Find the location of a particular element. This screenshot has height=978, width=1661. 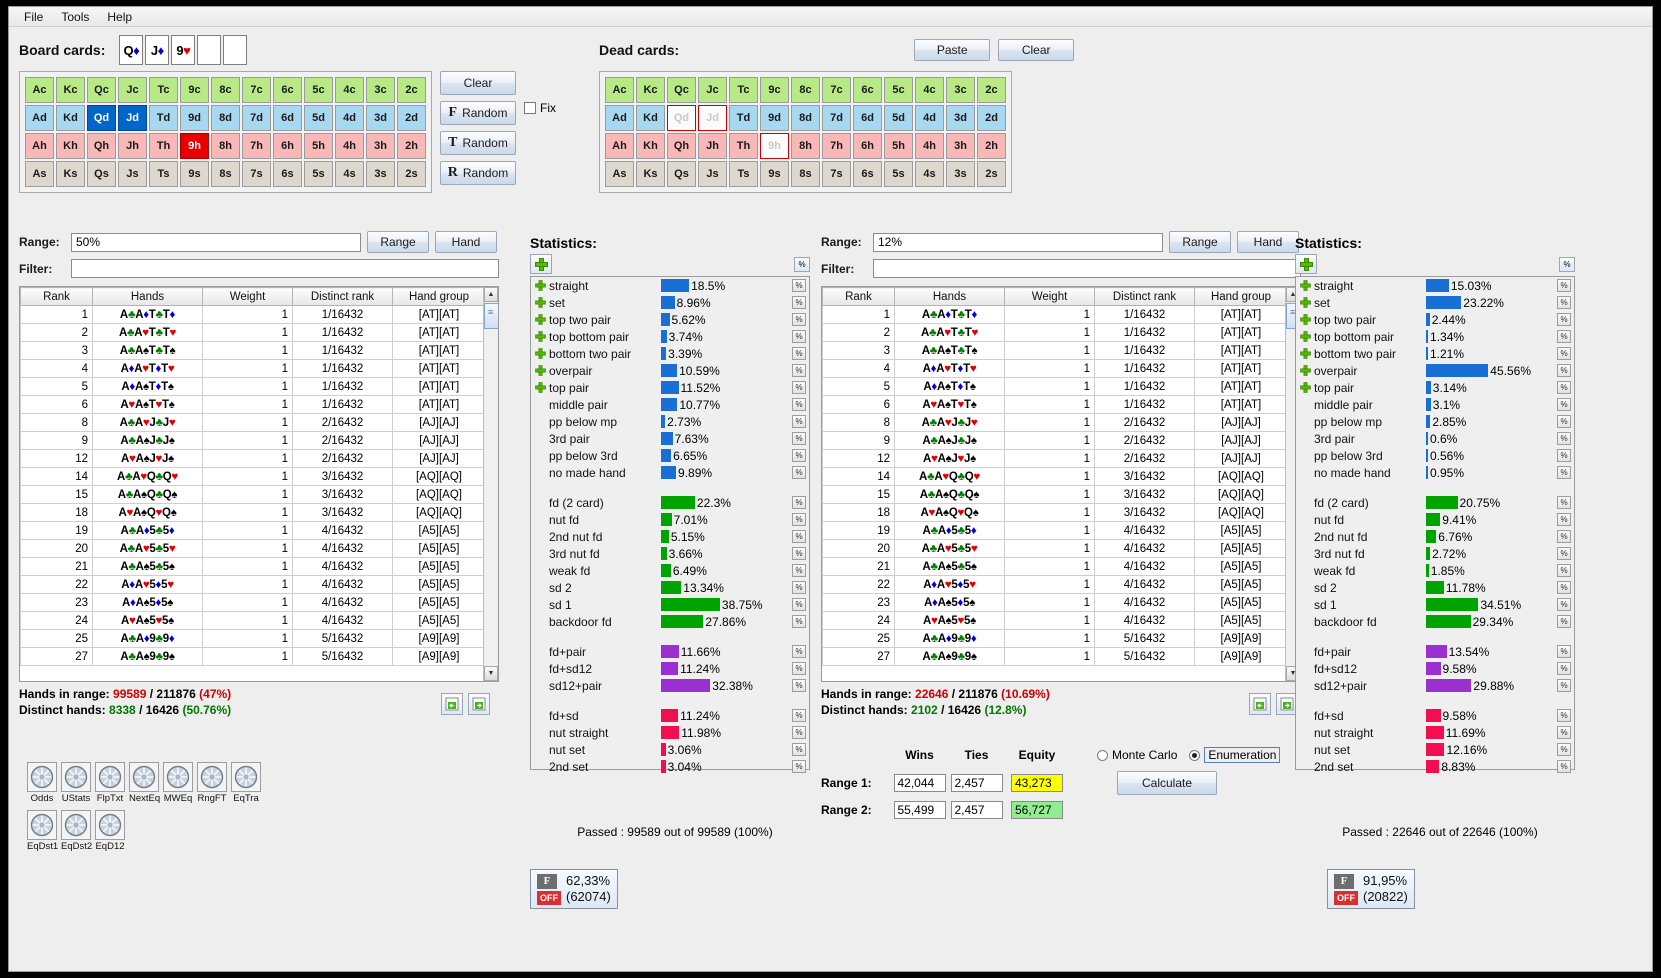

card-cell-7c: 7c is located at coordinates (836, 90).